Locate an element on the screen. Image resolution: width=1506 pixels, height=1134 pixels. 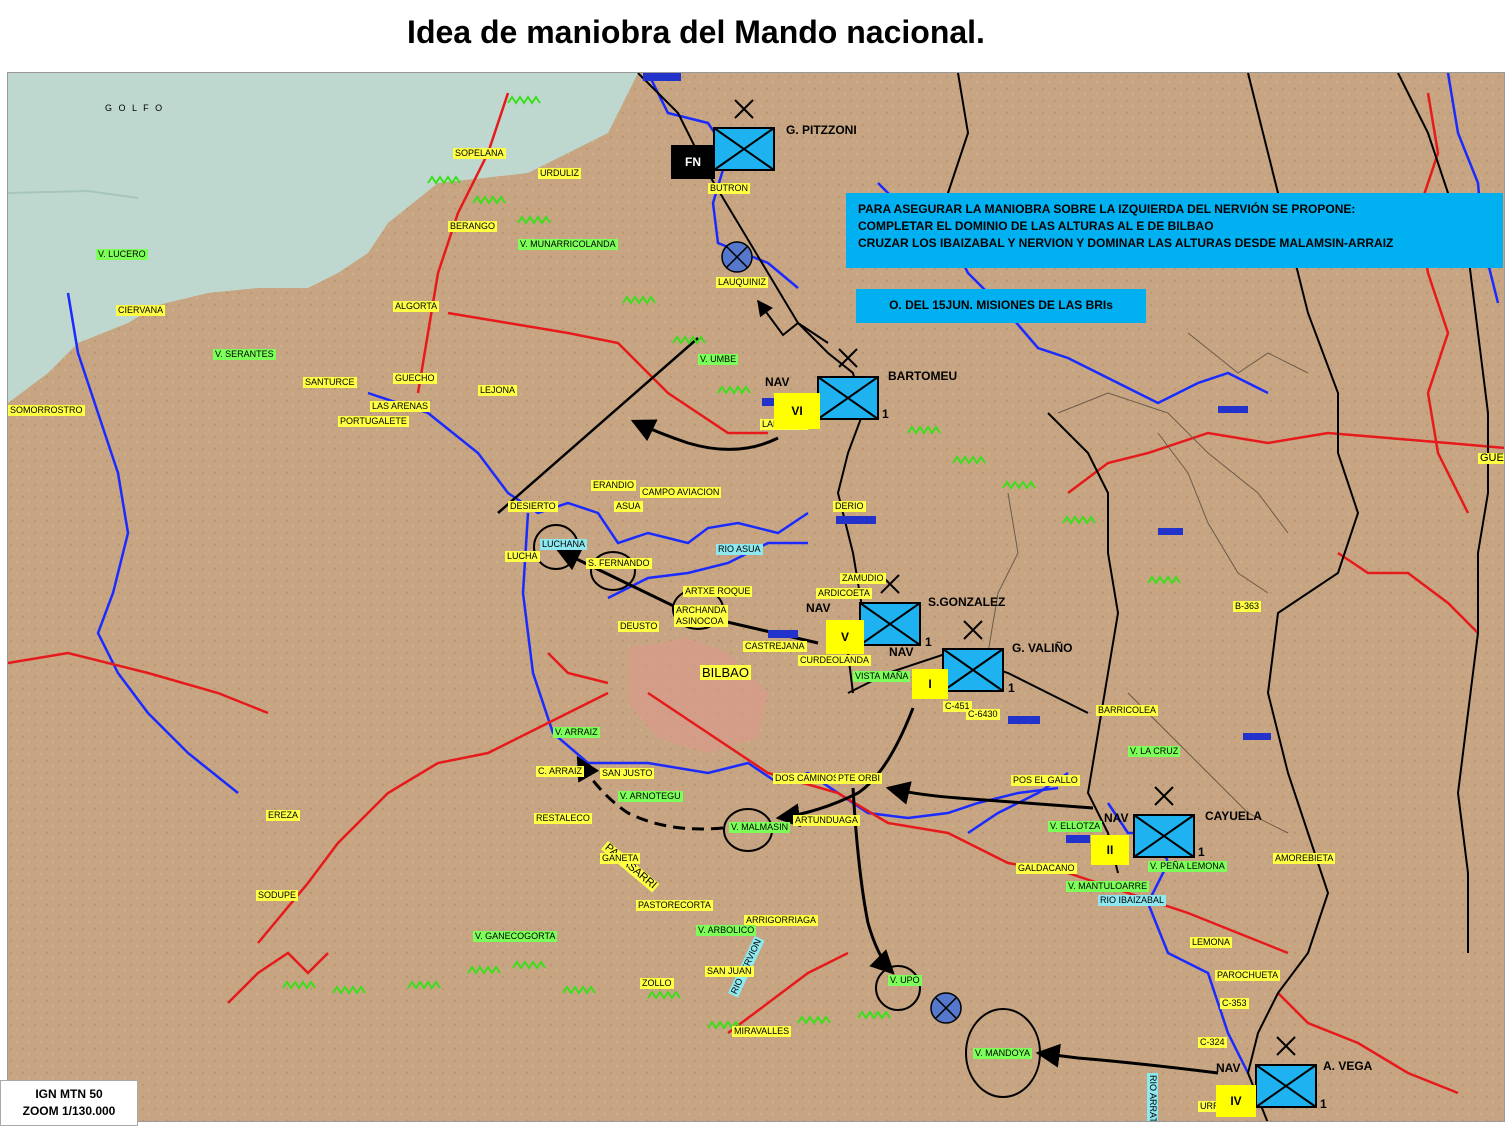
label-castrejana: CASTREJANA is located at coordinates (775, 646).